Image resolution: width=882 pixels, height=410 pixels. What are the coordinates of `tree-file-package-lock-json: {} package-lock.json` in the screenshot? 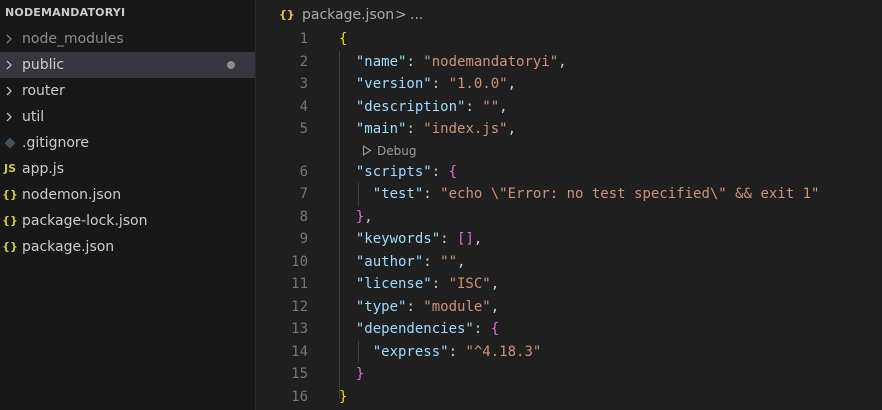 It's located at (127, 221).